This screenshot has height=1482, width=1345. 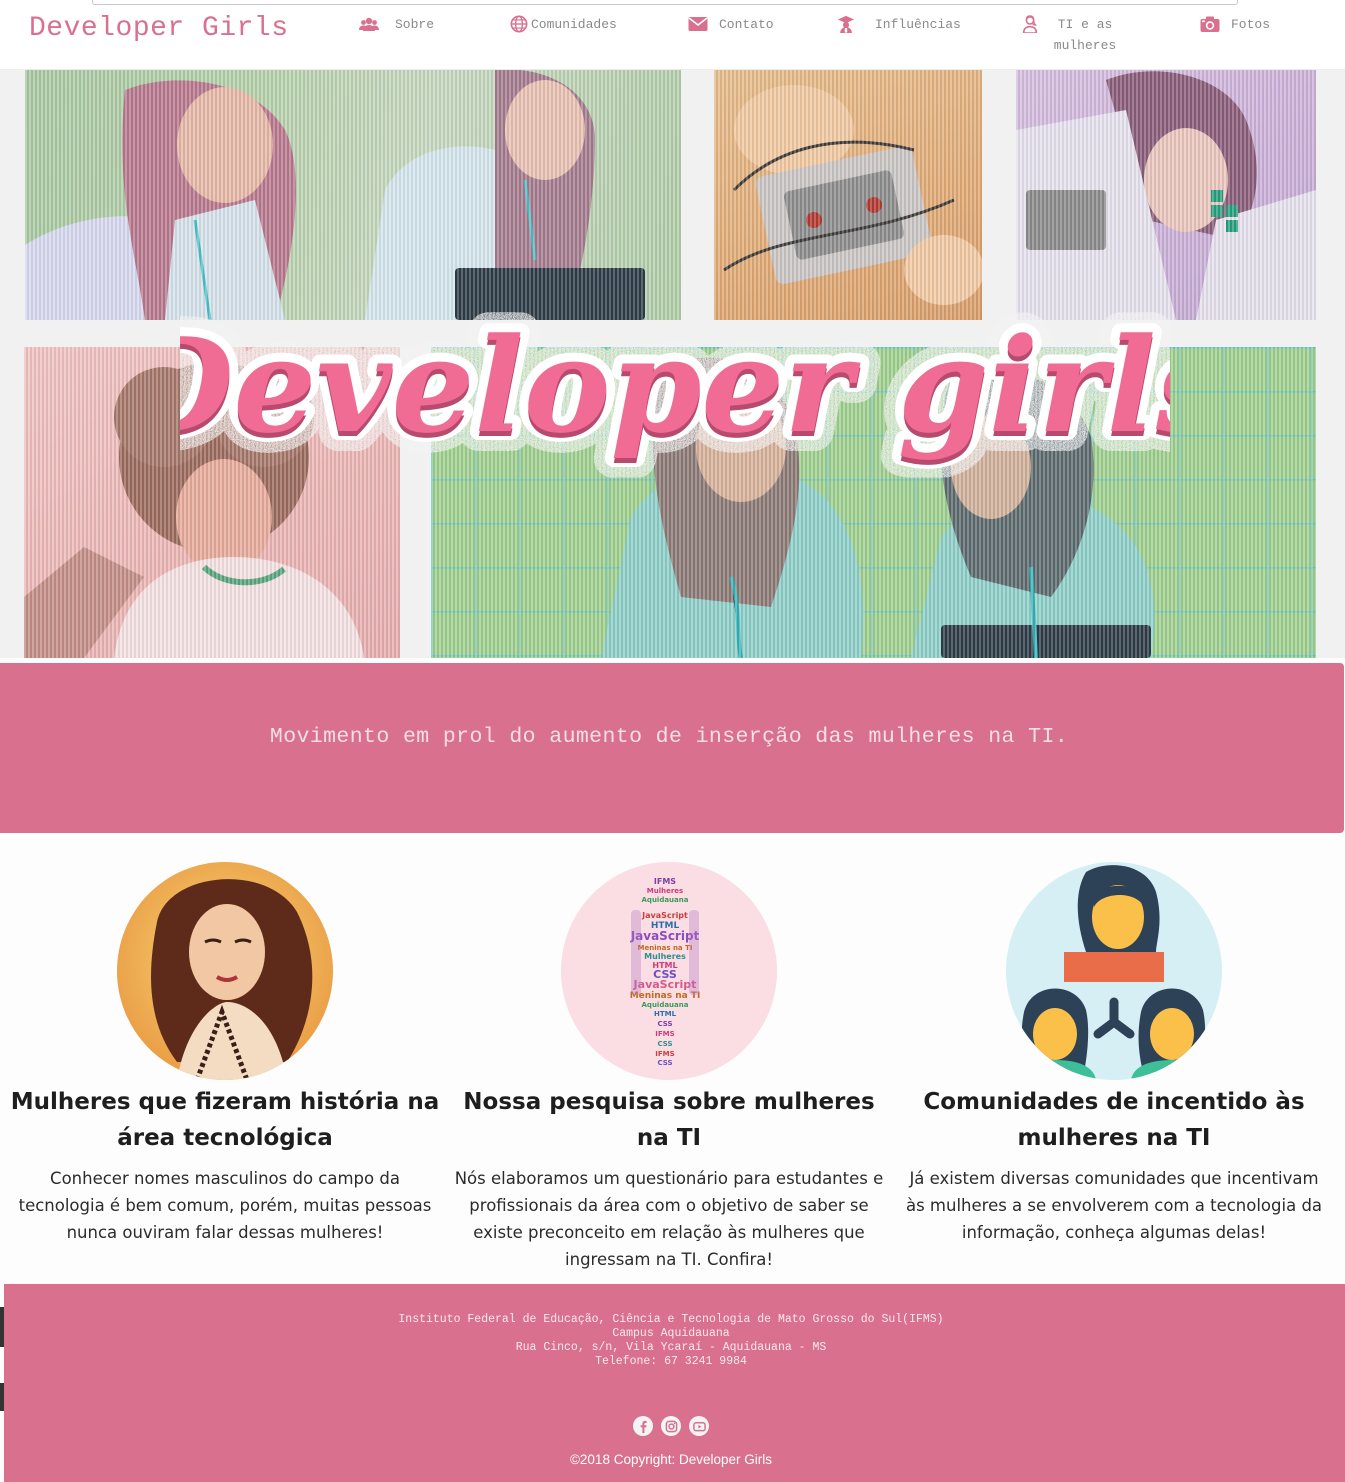 I want to click on youtube-icon, so click(x=699, y=1426).